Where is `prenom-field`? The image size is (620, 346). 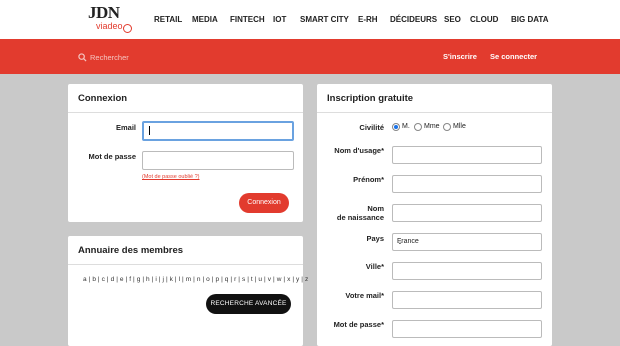
prenom-field is located at coordinates (467, 184).